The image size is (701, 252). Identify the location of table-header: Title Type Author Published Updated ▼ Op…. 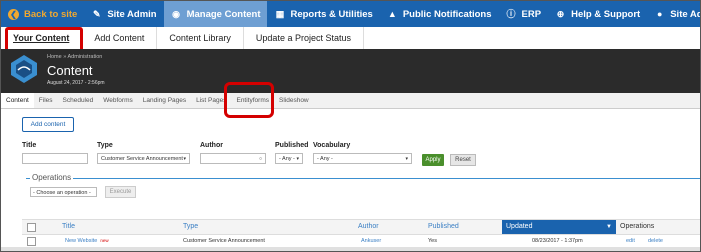
(361, 227).